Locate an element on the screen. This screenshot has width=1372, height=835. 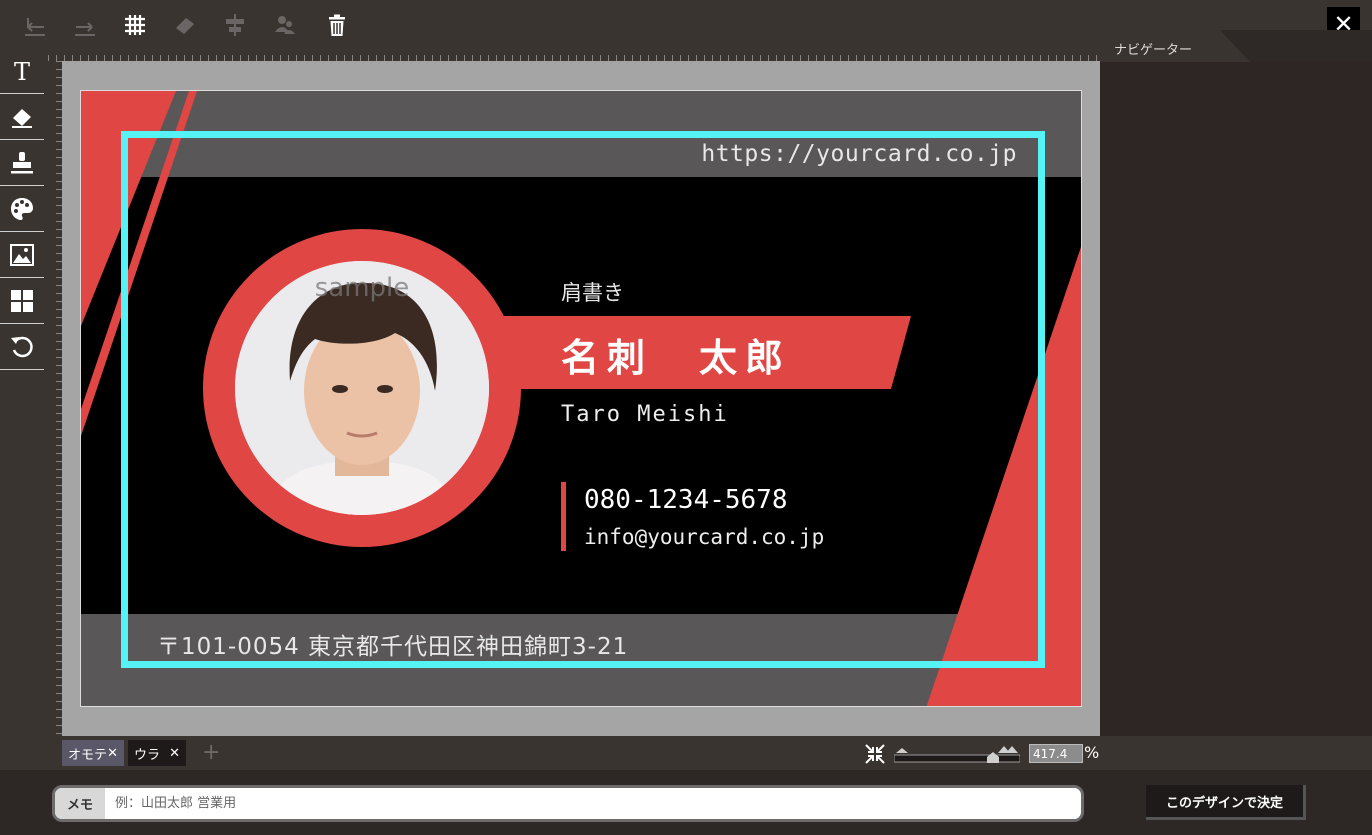
footer-bar: メモ このデザインで決定 is located at coordinates (686, 802).